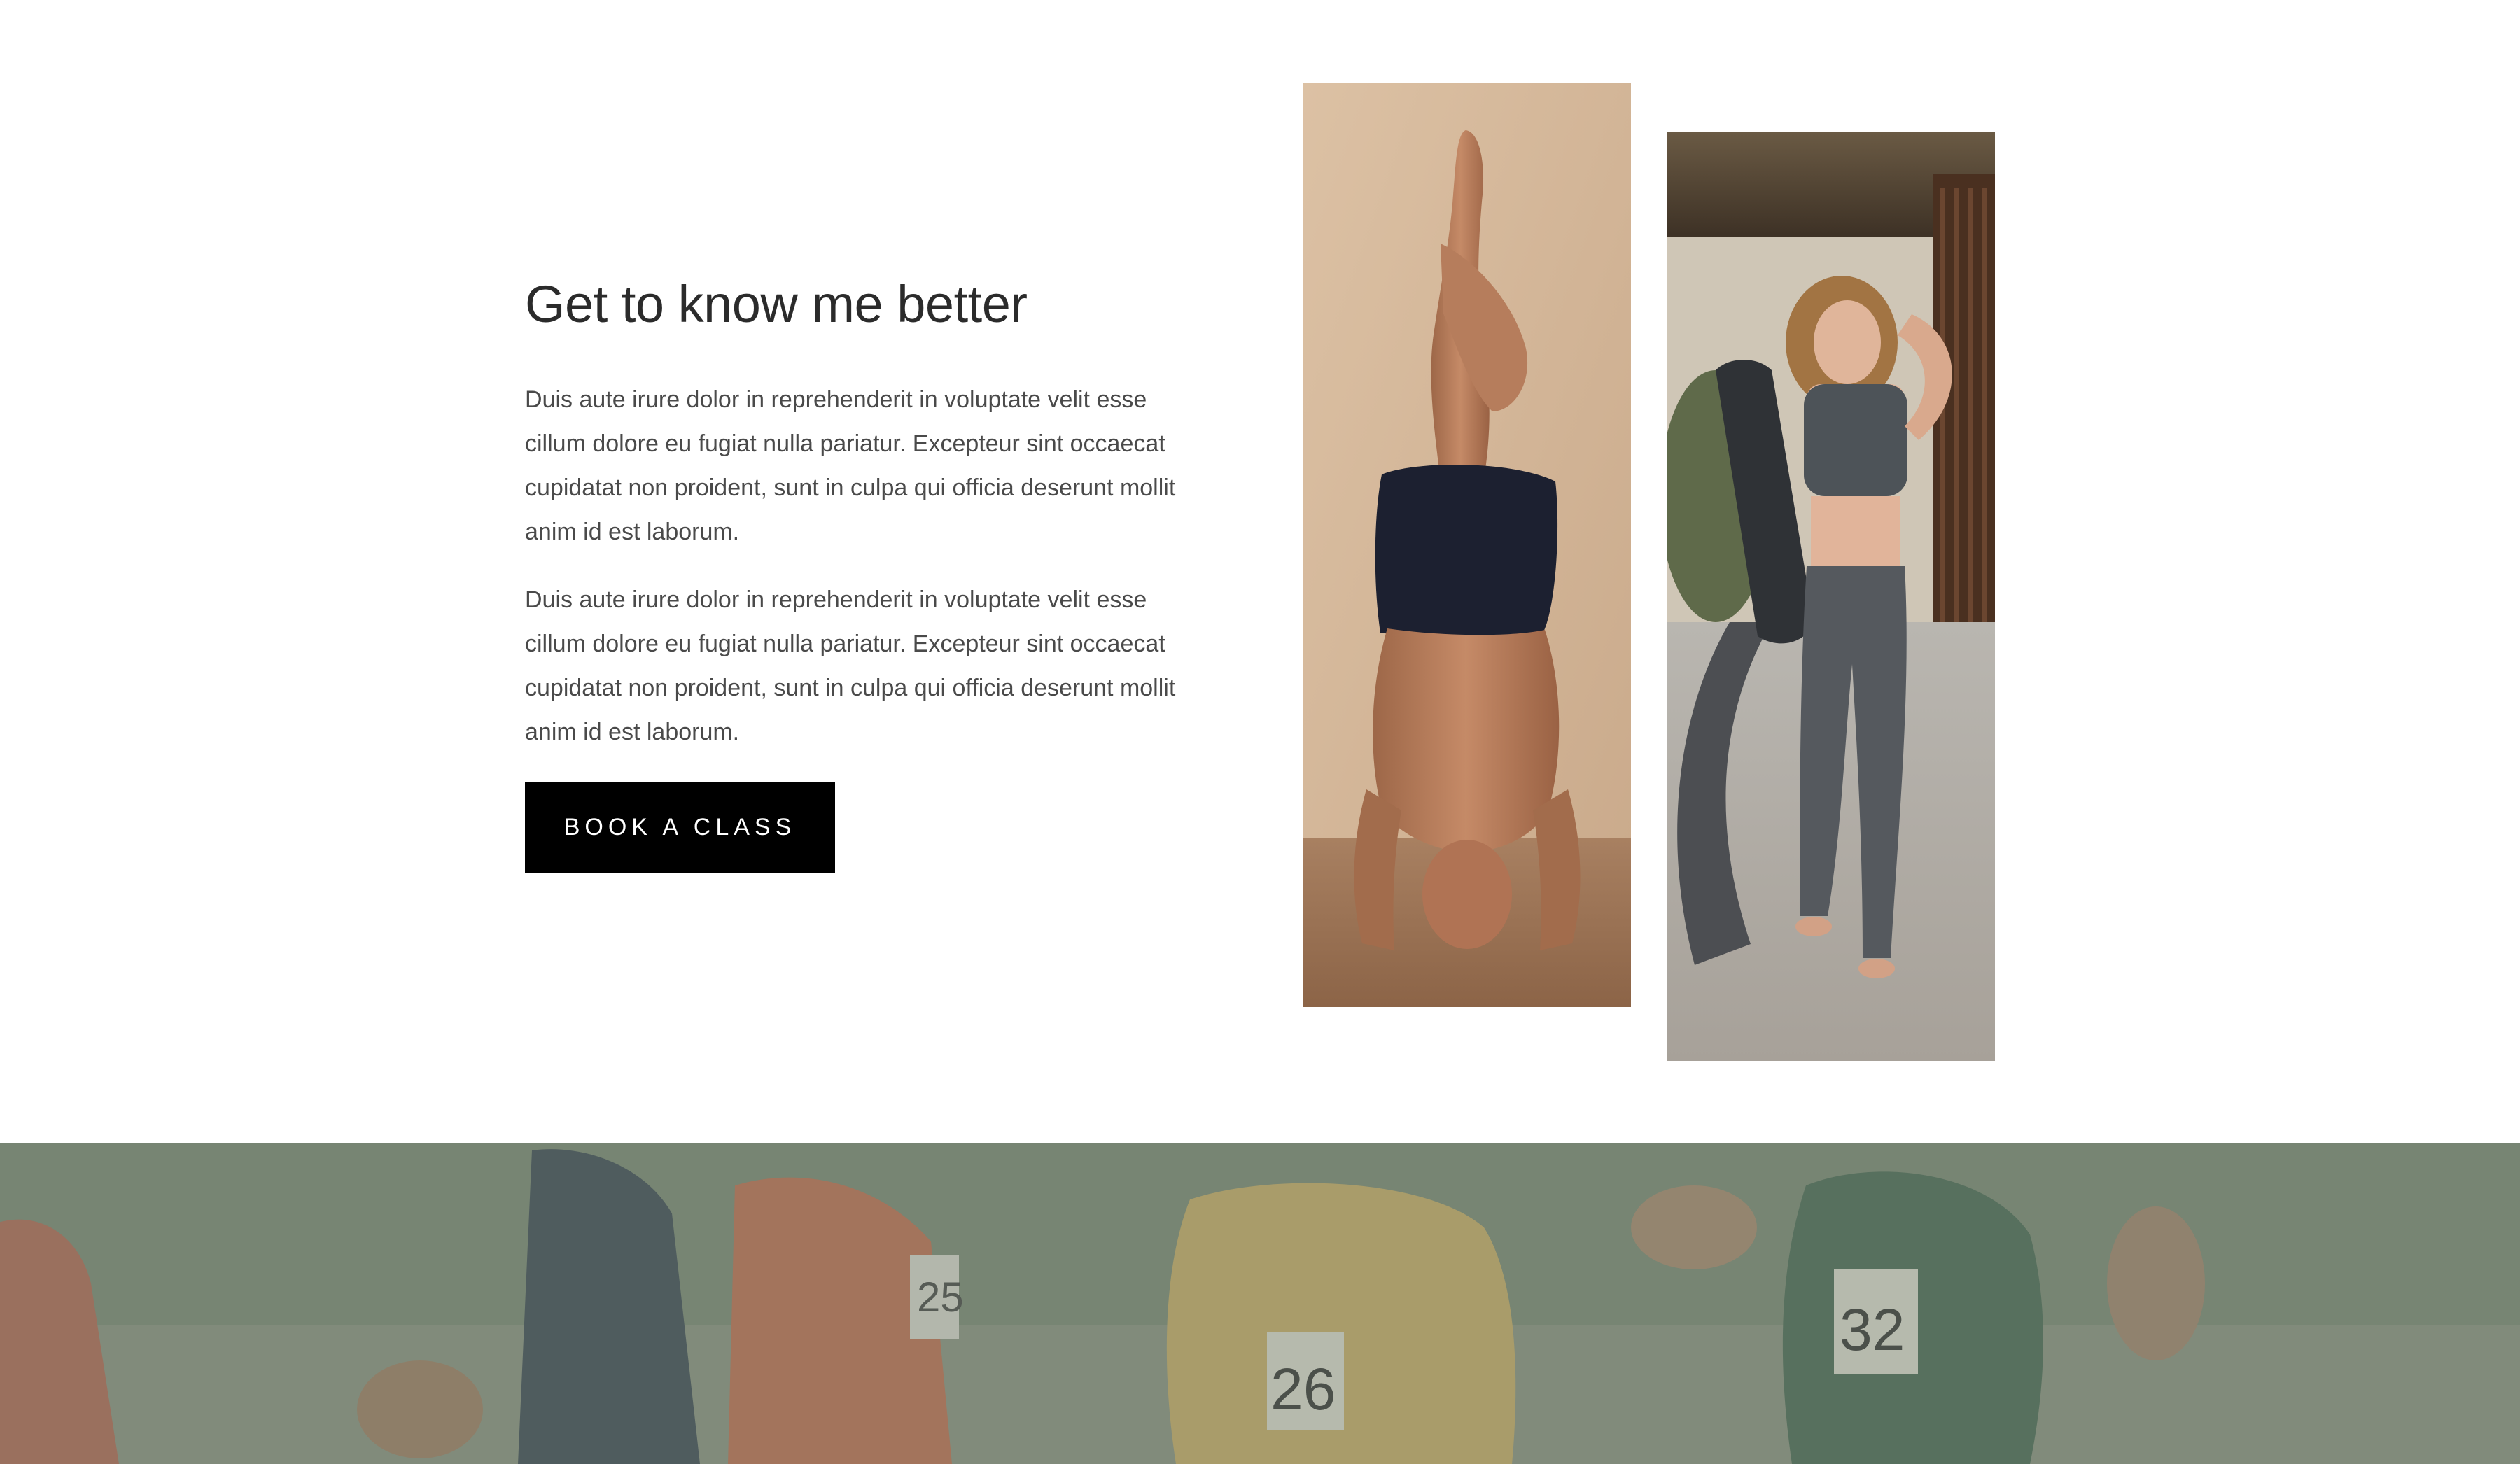 This screenshot has width=2520, height=1464. What do you see at coordinates (680, 827) in the screenshot?
I see `book-a-class-button: BOOK A CLASS` at bounding box center [680, 827].